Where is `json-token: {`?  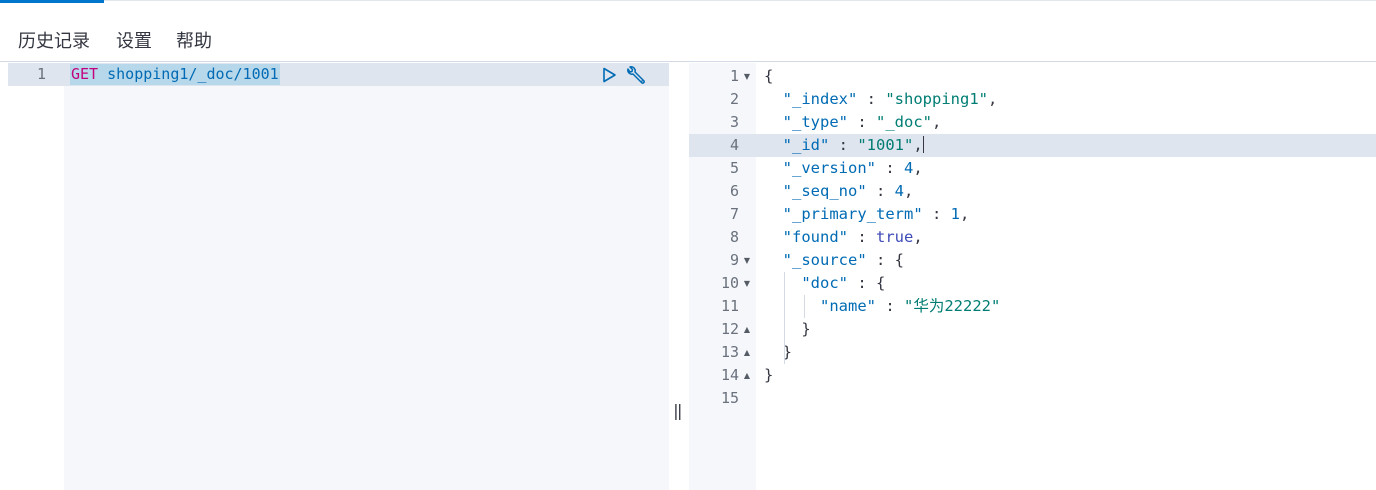
json-token: { is located at coordinates (769, 76).